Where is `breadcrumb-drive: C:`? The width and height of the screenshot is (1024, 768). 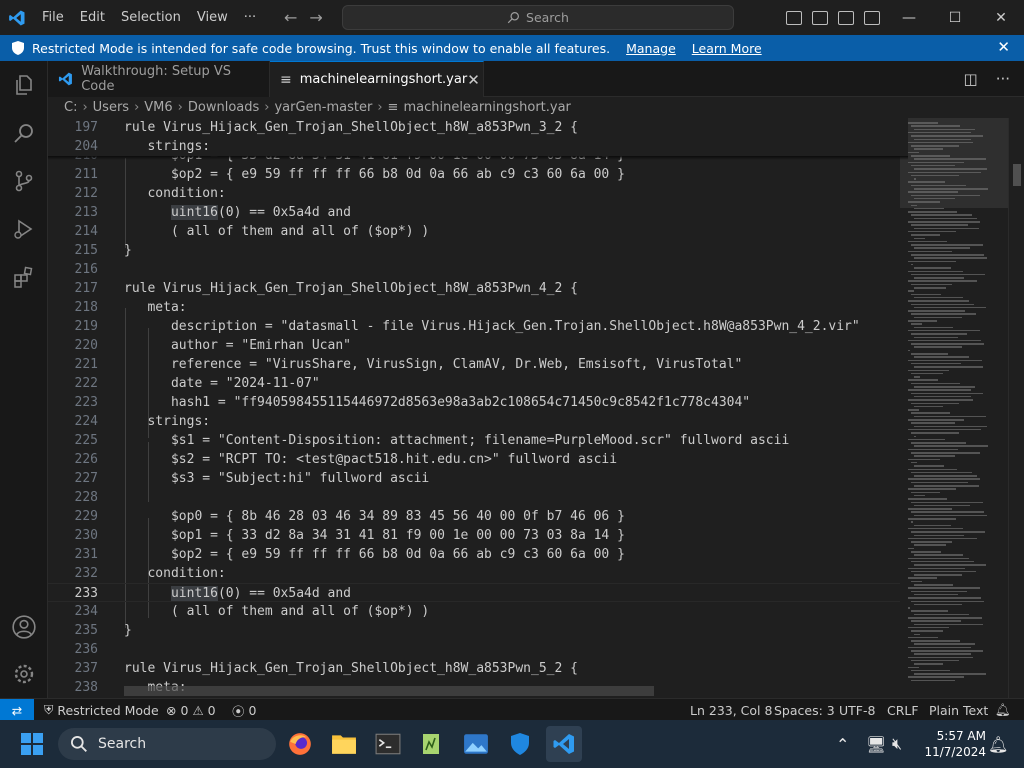 breadcrumb-drive: C: is located at coordinates (70, 107).